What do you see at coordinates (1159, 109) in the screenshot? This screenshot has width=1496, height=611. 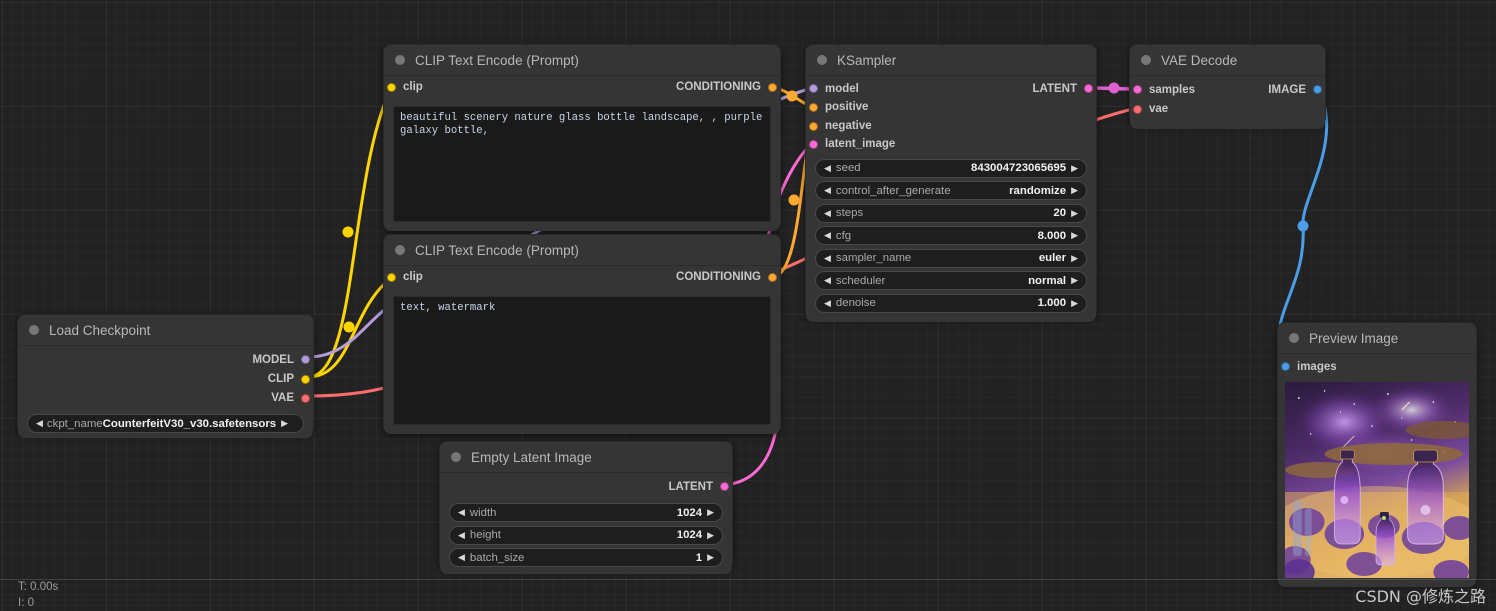 I see `input-label-vae: vae` at bounding box center [1159, 109].